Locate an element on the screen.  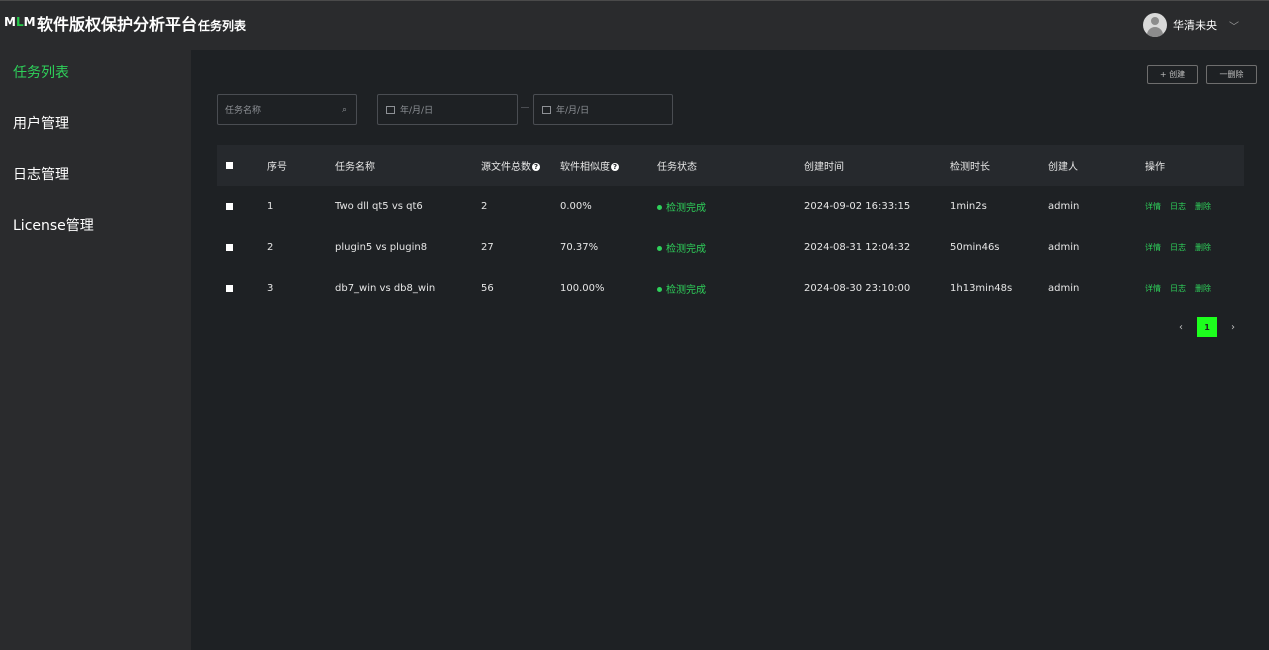
select-all-checkbox is located at coordinates (229, 165).